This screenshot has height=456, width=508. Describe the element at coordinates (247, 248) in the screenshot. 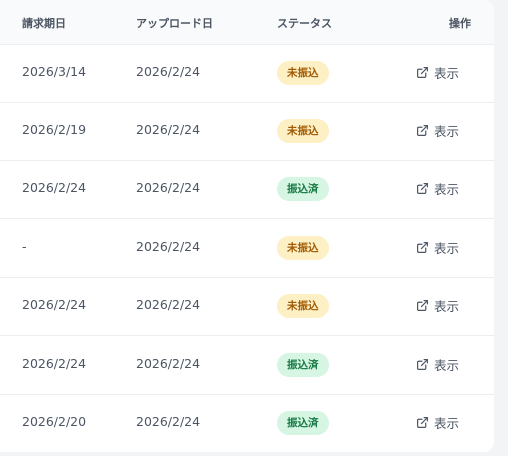

I see `table-row: - 2026/2/24 未振込 表示` at that location.